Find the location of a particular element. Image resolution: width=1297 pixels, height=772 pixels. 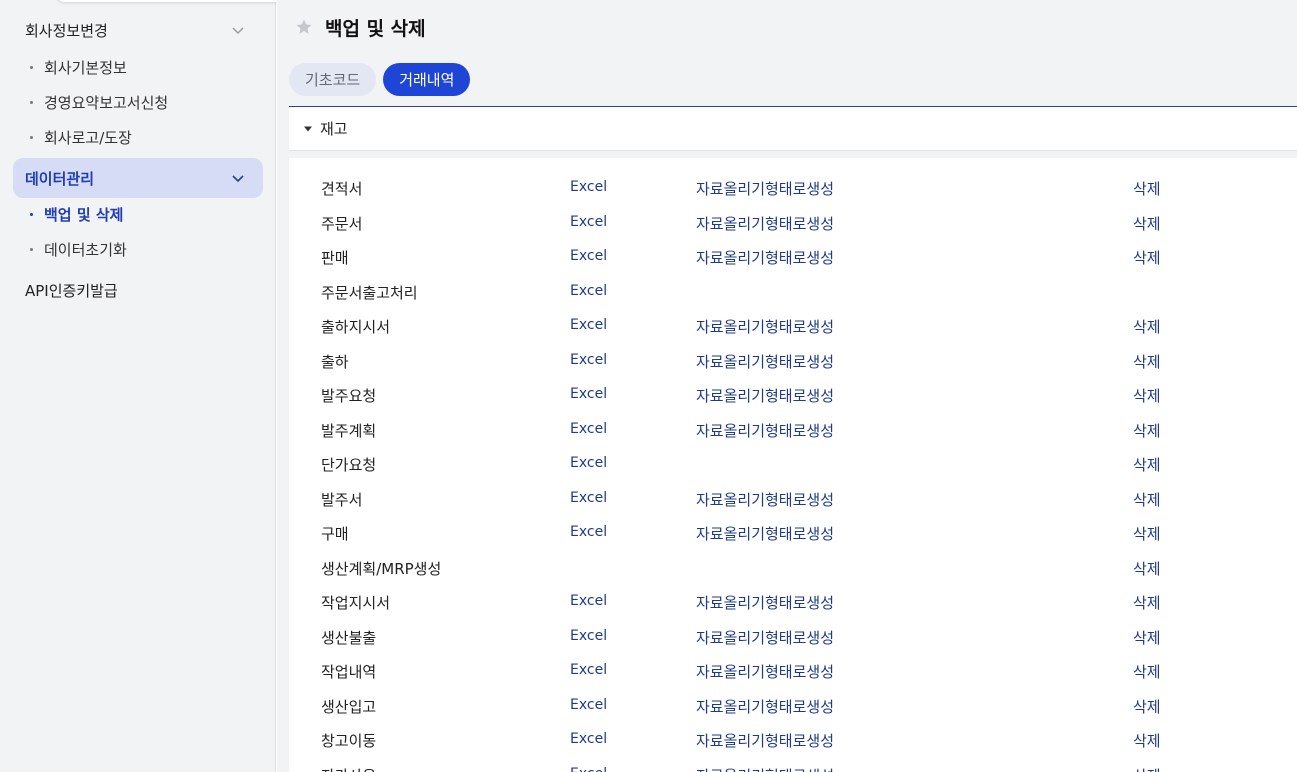

tab-bar: 기초코드 거래내역 is located at coordinates (380, 79).